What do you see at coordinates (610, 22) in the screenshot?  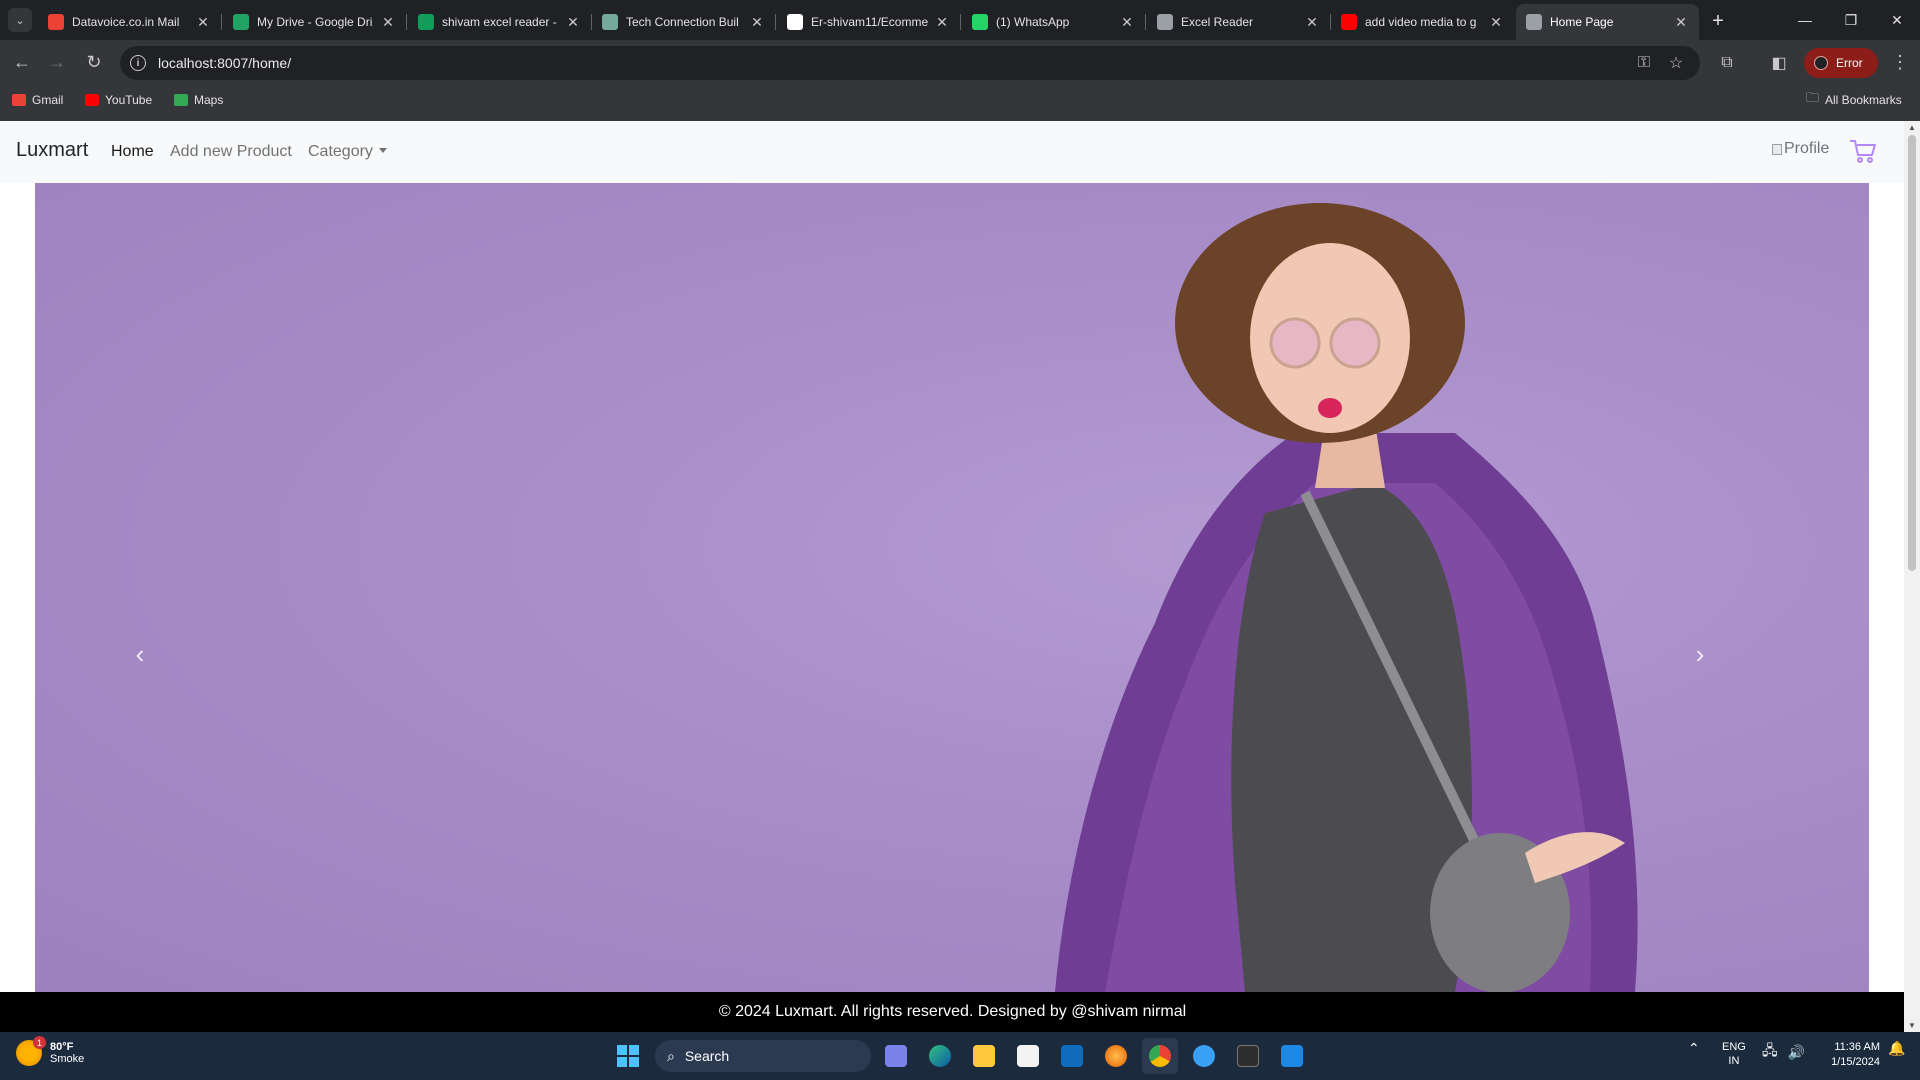 I see `chatgpt-icon` at bounding box center [610, 22].